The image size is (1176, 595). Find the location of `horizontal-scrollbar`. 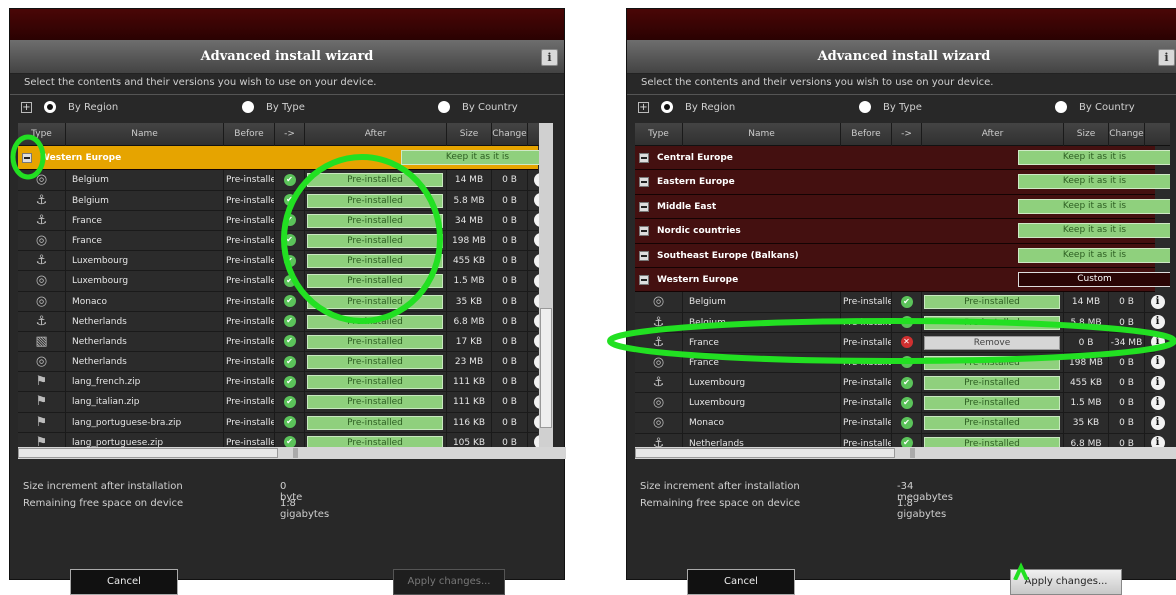

horizontal-scrollbar is located at coordinates (292, 453).